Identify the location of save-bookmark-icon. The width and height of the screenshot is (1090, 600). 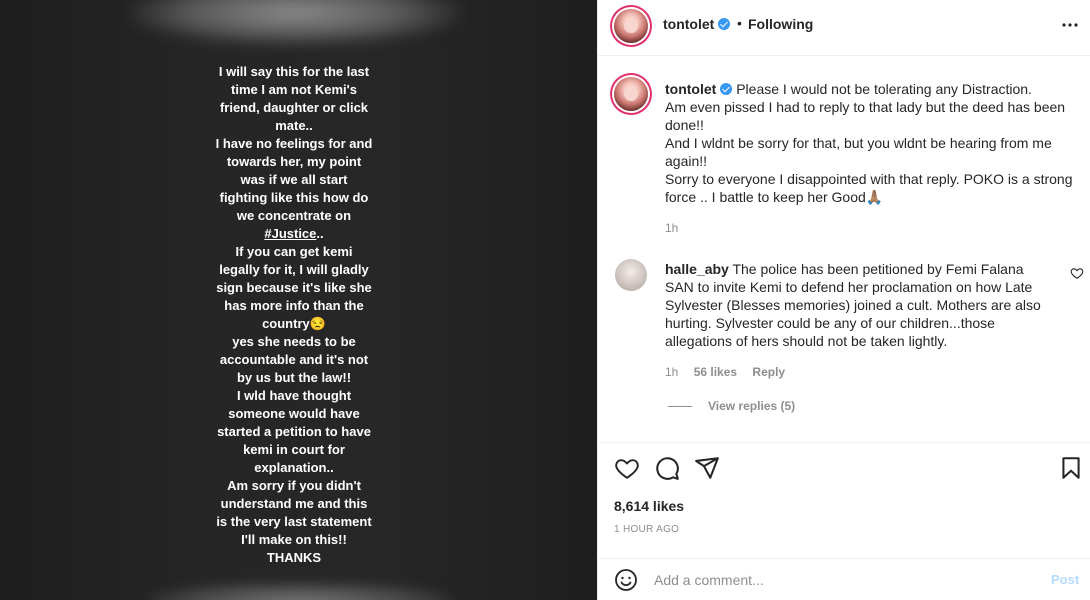
(1071, 468).